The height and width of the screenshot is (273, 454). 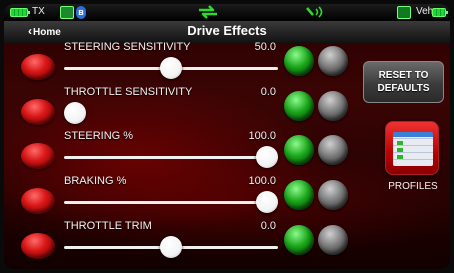 I want to click on control-row-throttle-trim: THROTTLE TRIM 0.0, so click(x=184, y=240).